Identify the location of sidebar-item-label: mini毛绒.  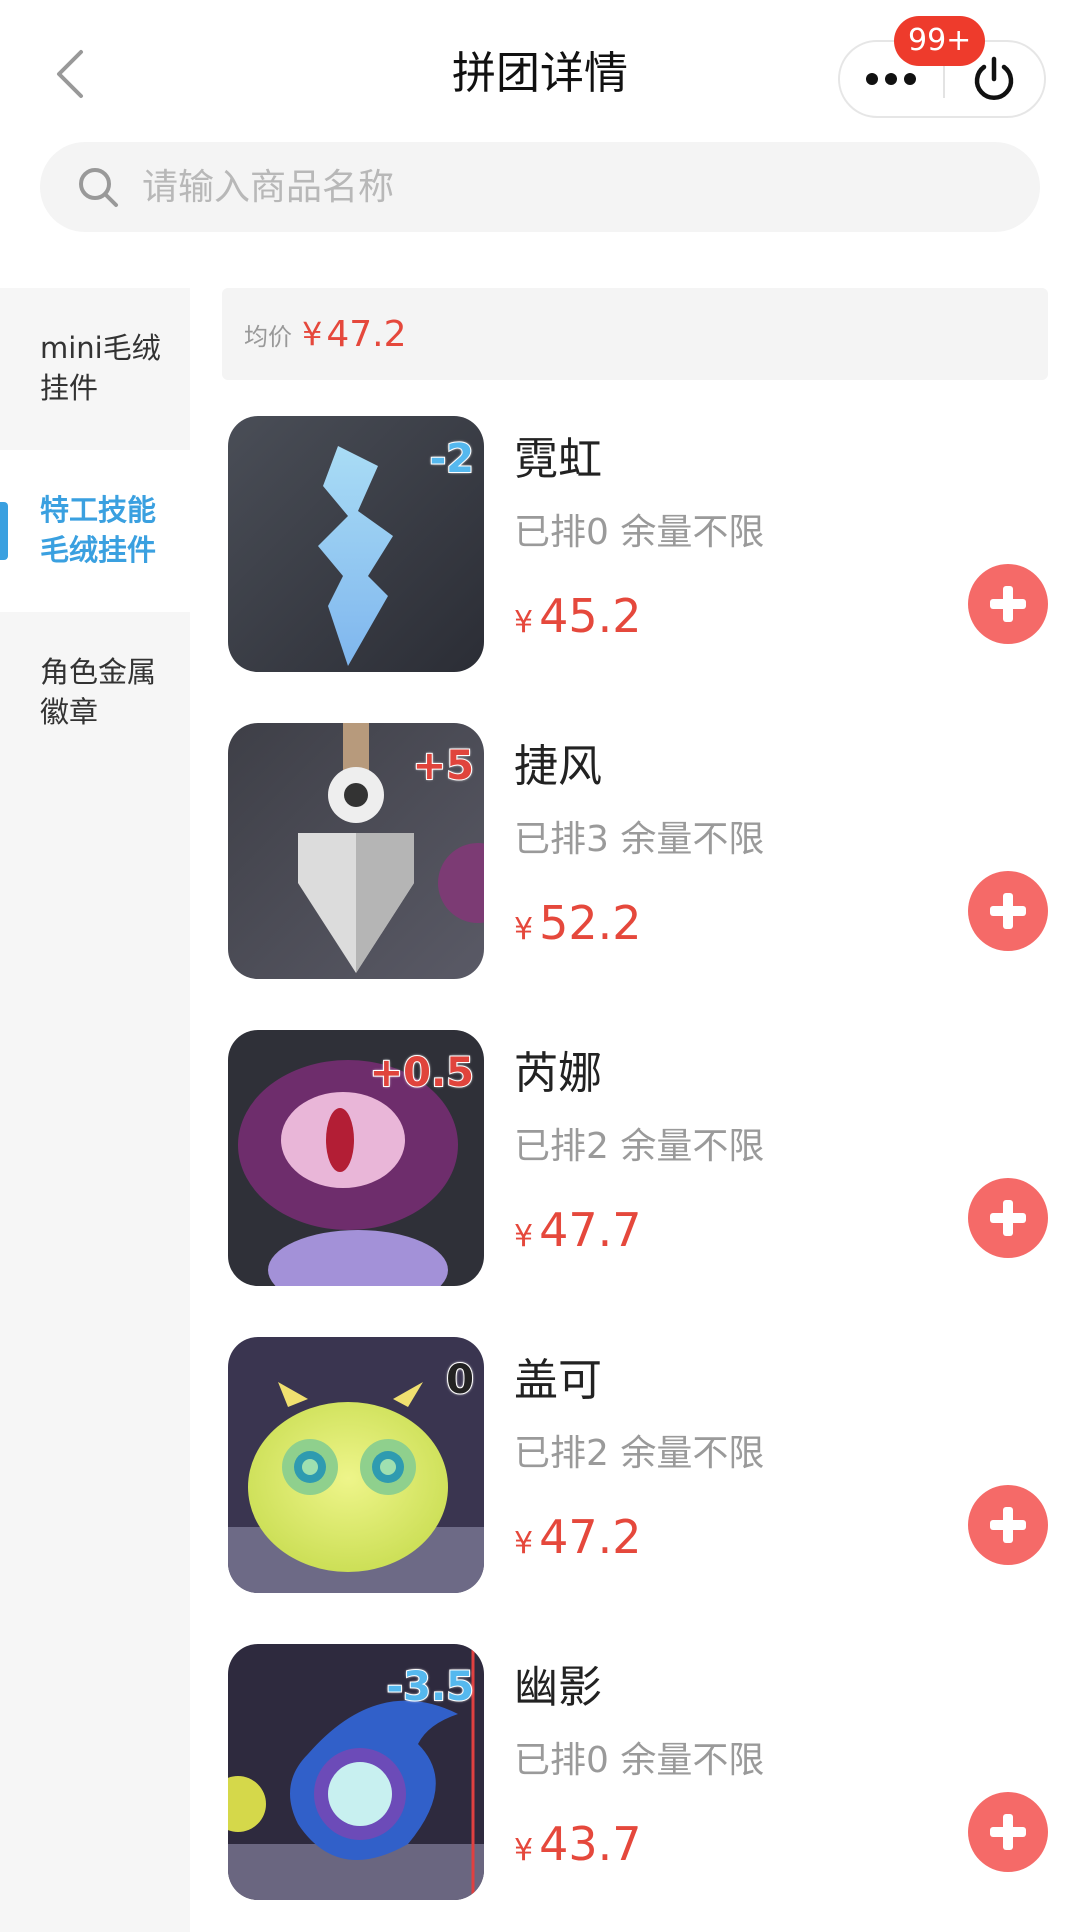
(100, 348).